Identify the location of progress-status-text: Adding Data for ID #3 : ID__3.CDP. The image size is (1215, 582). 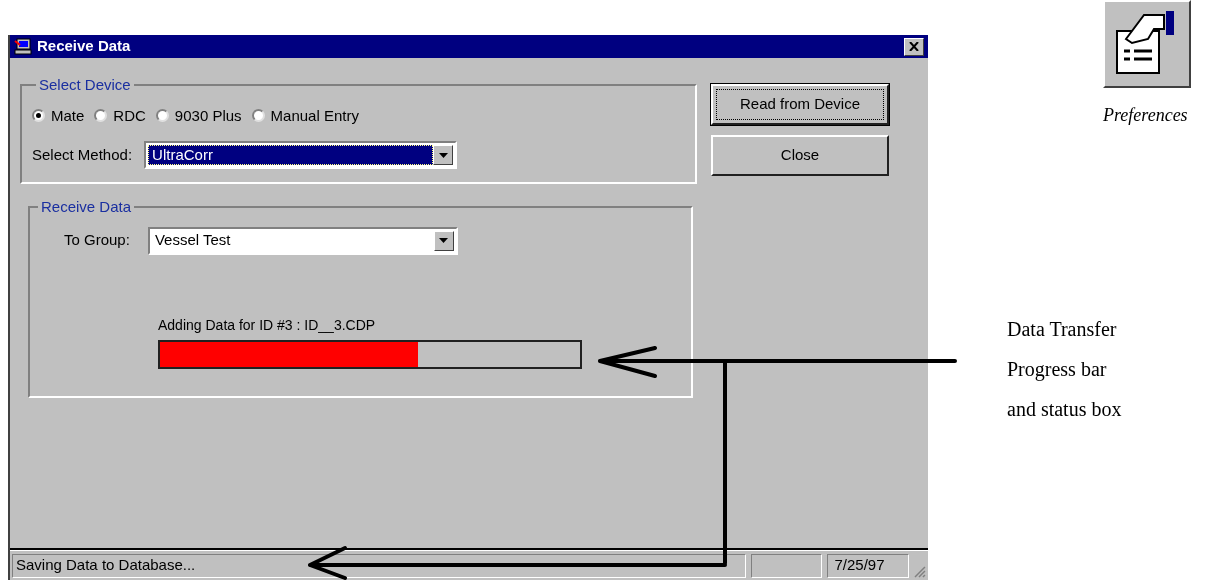
(267, 325).